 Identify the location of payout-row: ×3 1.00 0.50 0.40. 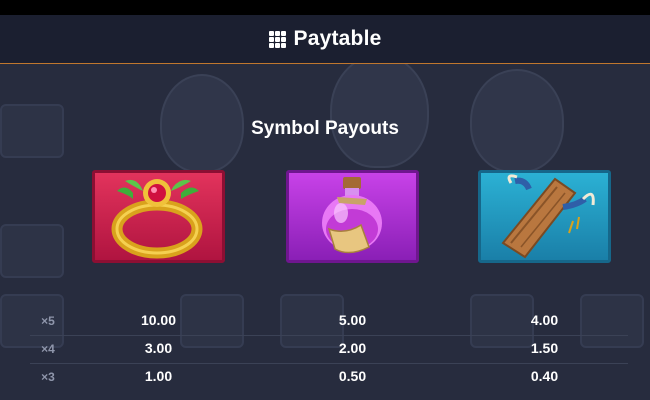
(329, 377).